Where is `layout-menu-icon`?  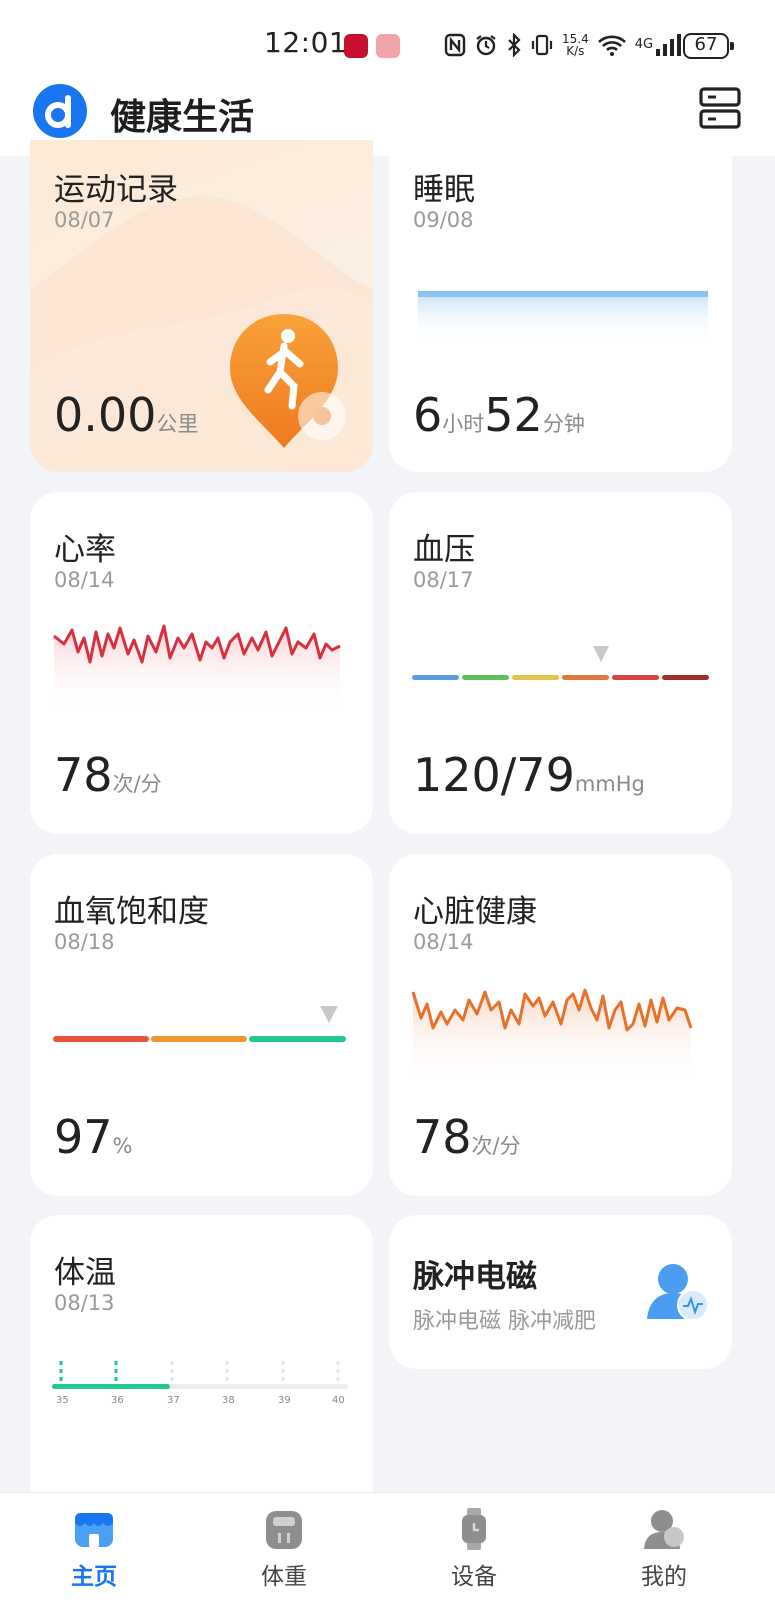
layout-menu-icon is located at coordinates (720, 108).